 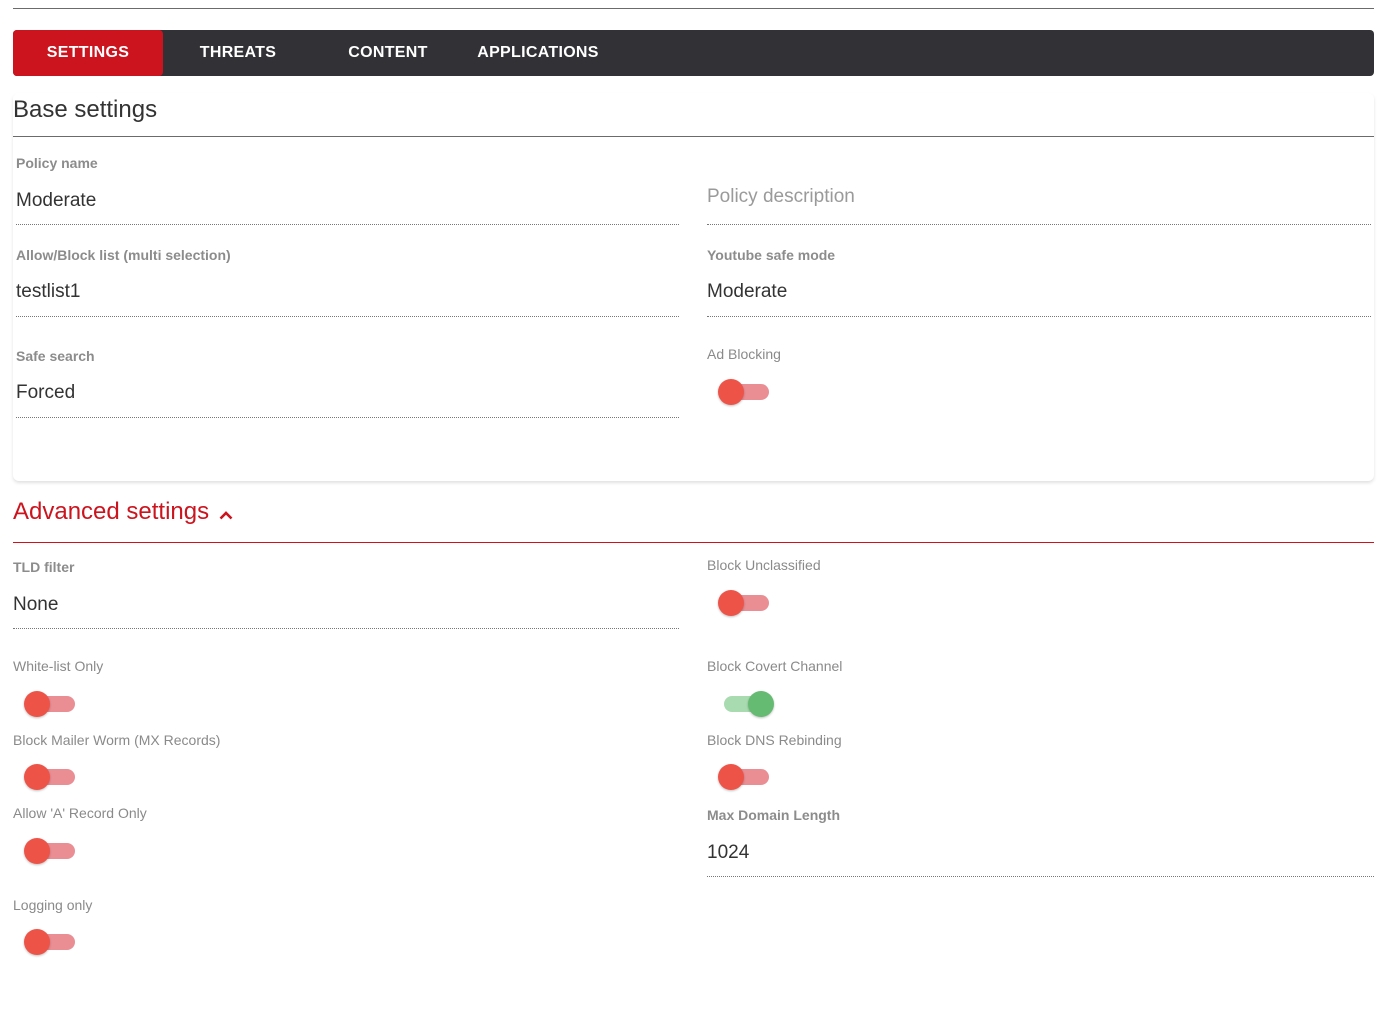 I want to click on policy-description-underline, so click(x=1039, y=224).